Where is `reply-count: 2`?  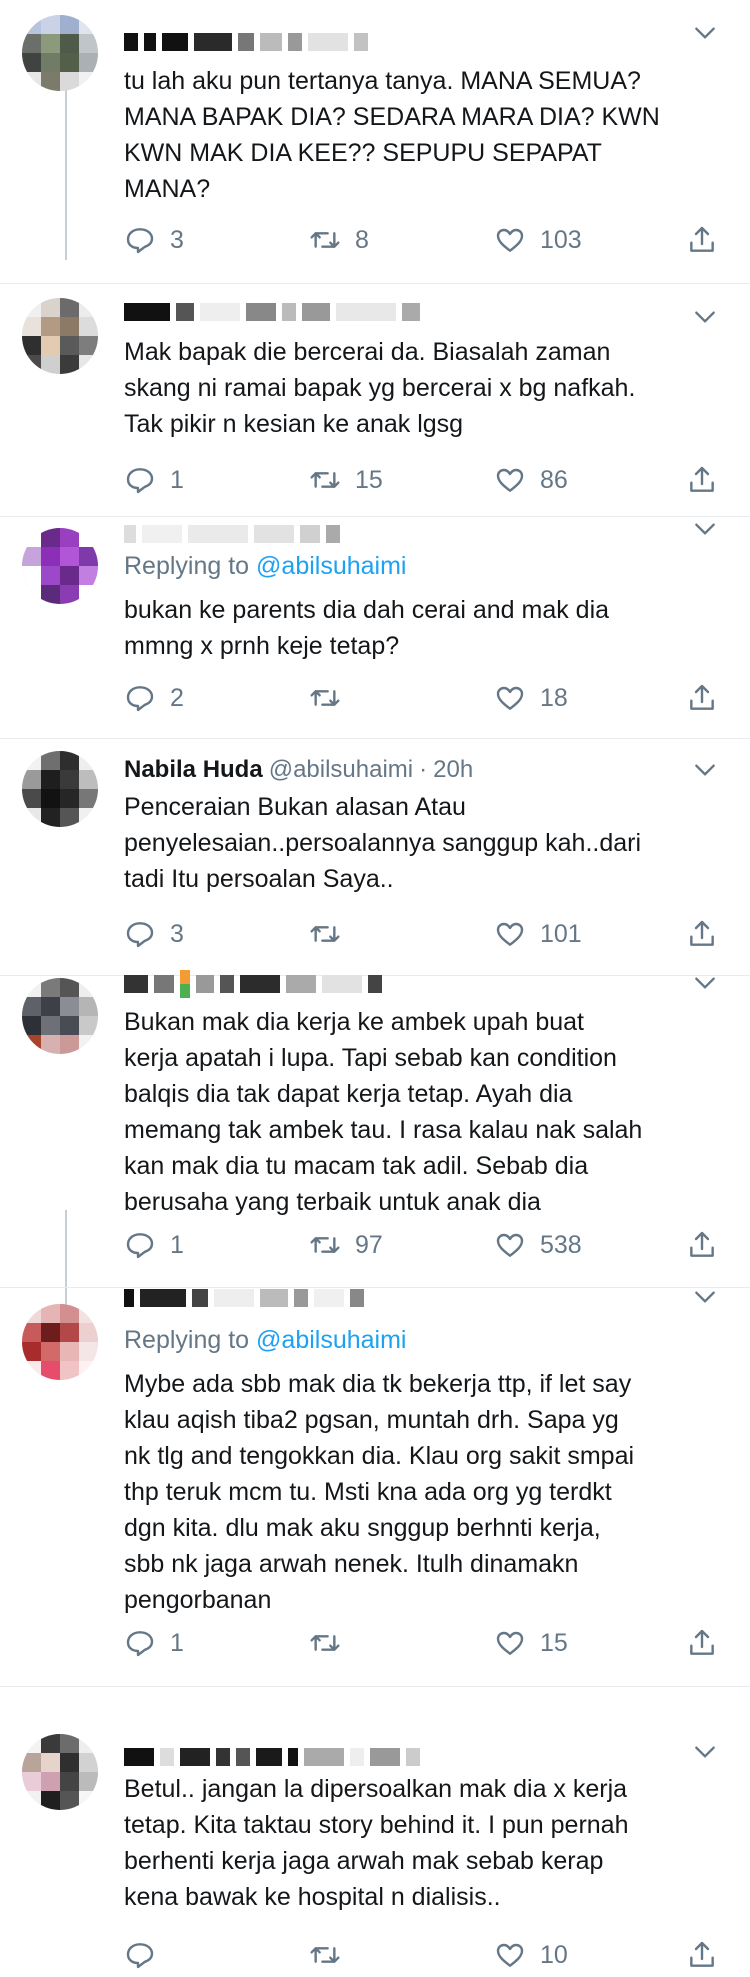 reply-count: 2 is located at coordinates (177, 697).